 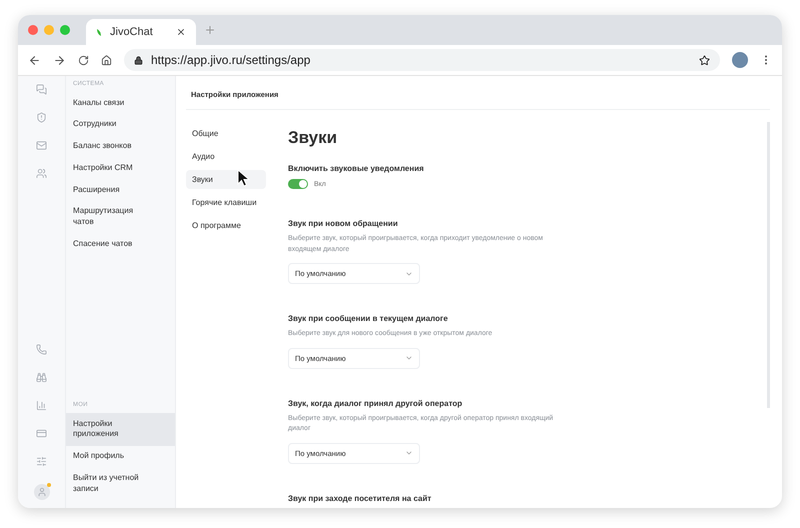 What do you see at coordinates (99, 32) in the screenshot?
I see `leaf-icon` at bounding box center [99, 32].